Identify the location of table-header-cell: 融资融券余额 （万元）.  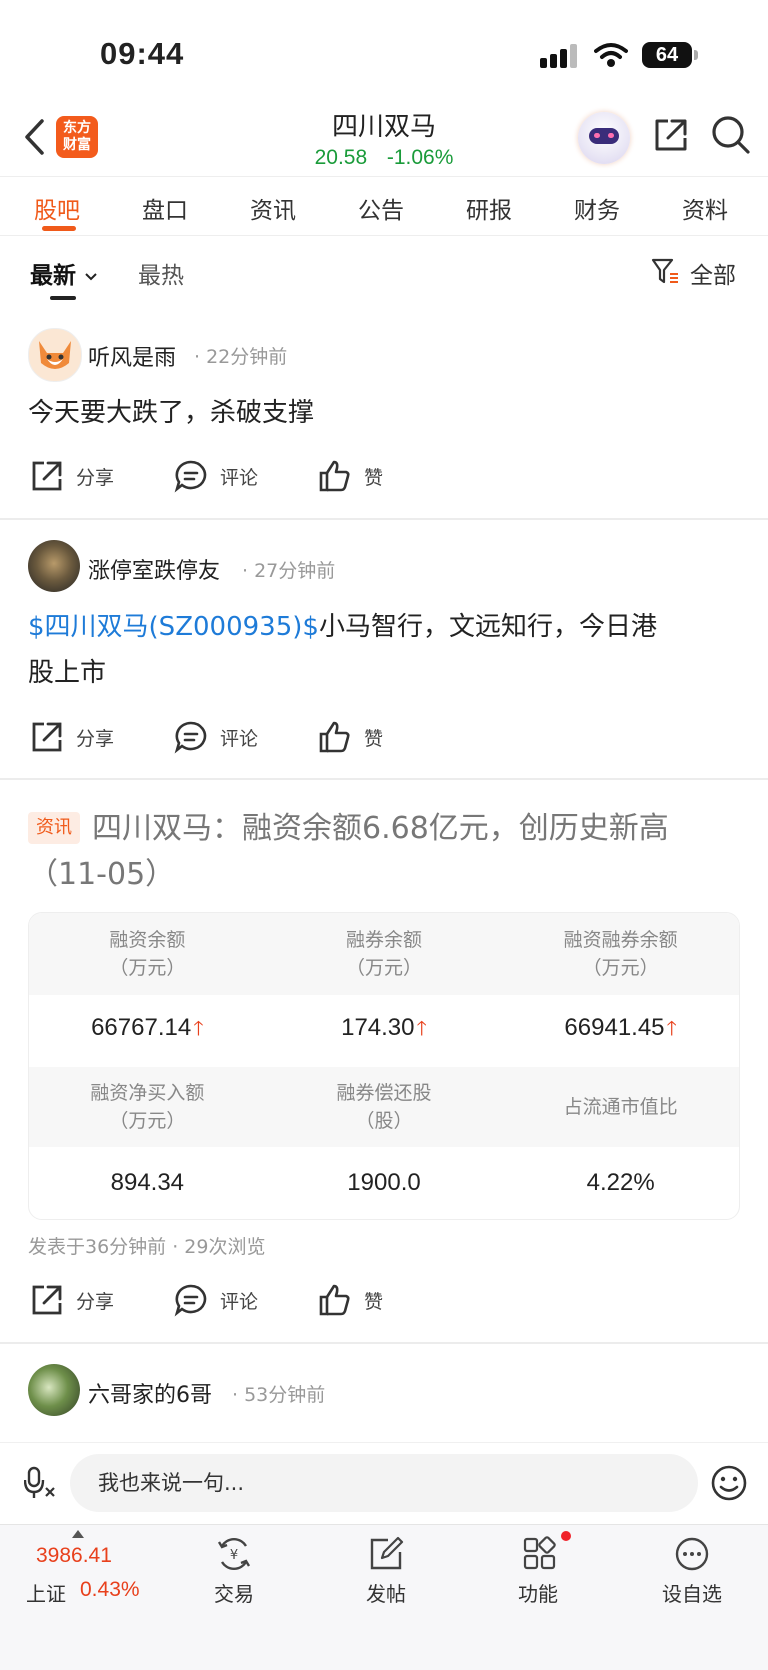
(620, 954).